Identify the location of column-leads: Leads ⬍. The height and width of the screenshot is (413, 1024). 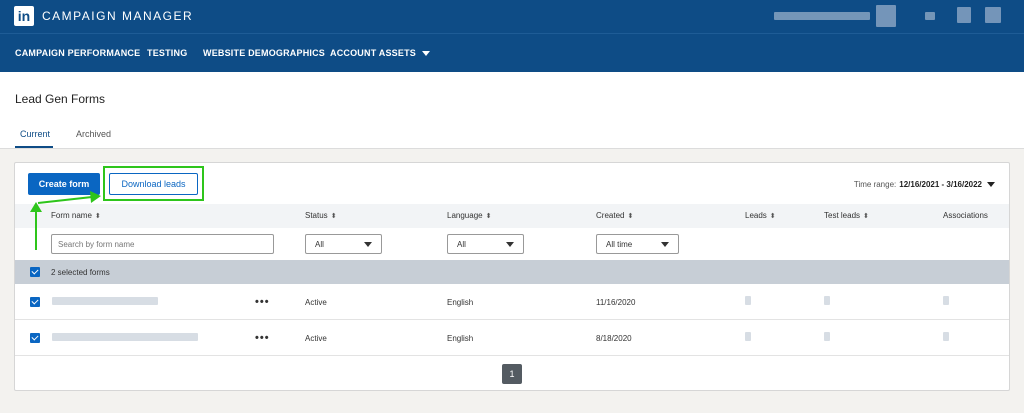
(760, 215).